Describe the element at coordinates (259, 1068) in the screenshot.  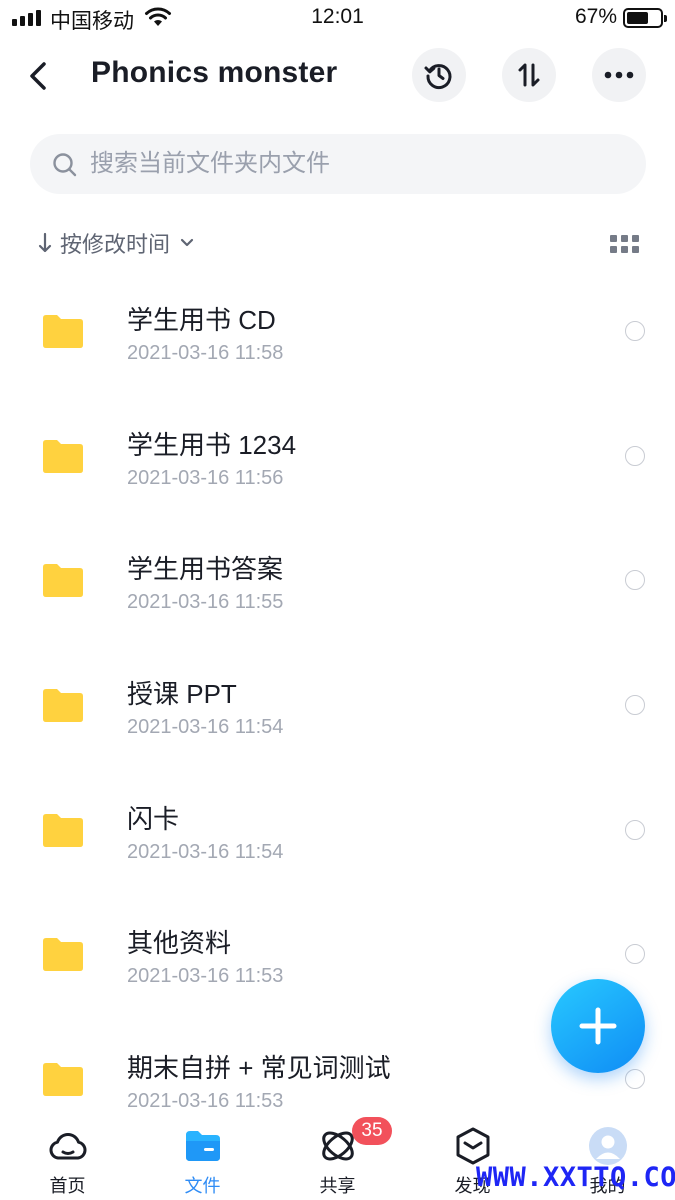
I see `file-name: 期末自拼 + 常见词测试` at that location.